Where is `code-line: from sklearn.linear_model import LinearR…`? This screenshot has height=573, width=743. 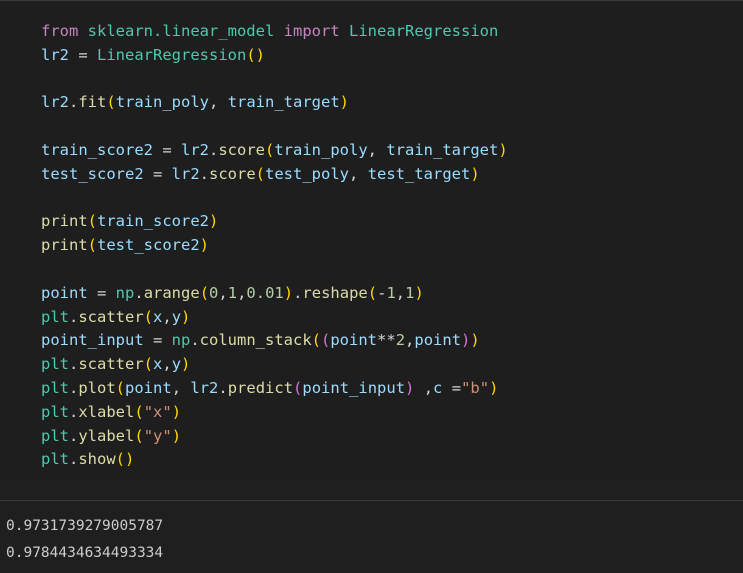 code-line: from sklearn.linear_model import LinearR… is located at coordinates (274, 32).